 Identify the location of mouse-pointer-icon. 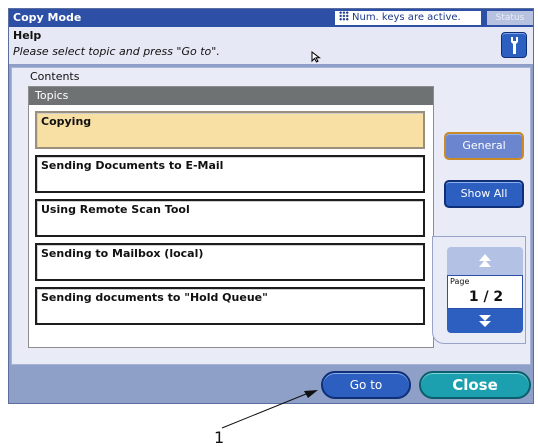
(316, 57).